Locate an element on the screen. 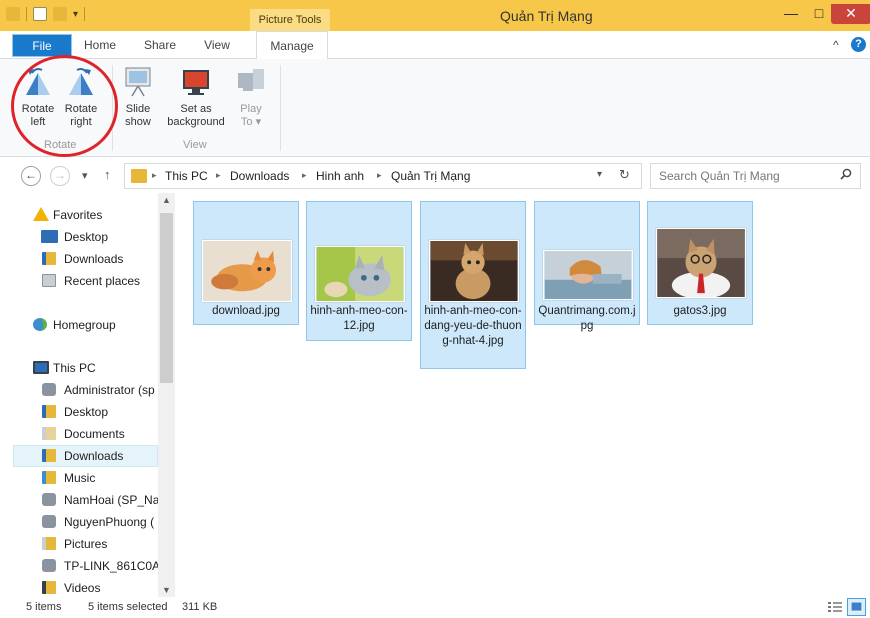 This screenshot has height=618, width=870. search-icon is located at coordinates (846, 174).